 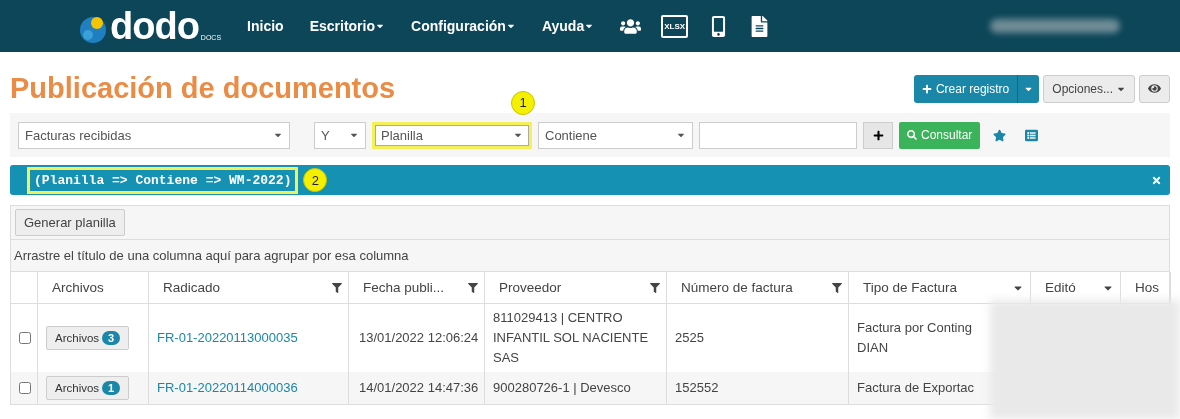 What do you see at coordinates (999, 135) in the screenshot?
I see `star-icon` at bounding box center [999, 135].